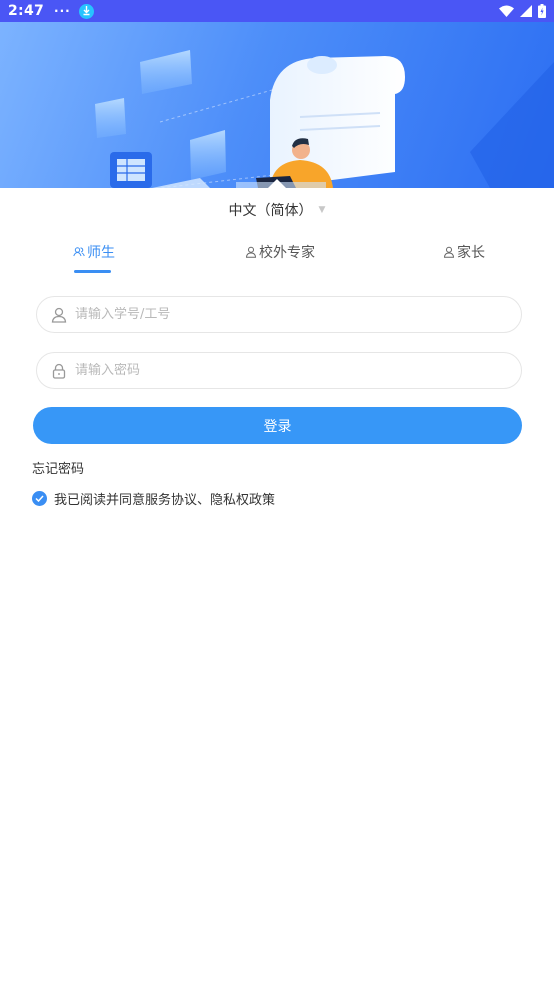 This screenshot has height=985, width=554. Describe the element at coordinates (526, 11) in the screenshot. I see `signal-icon` at that location.